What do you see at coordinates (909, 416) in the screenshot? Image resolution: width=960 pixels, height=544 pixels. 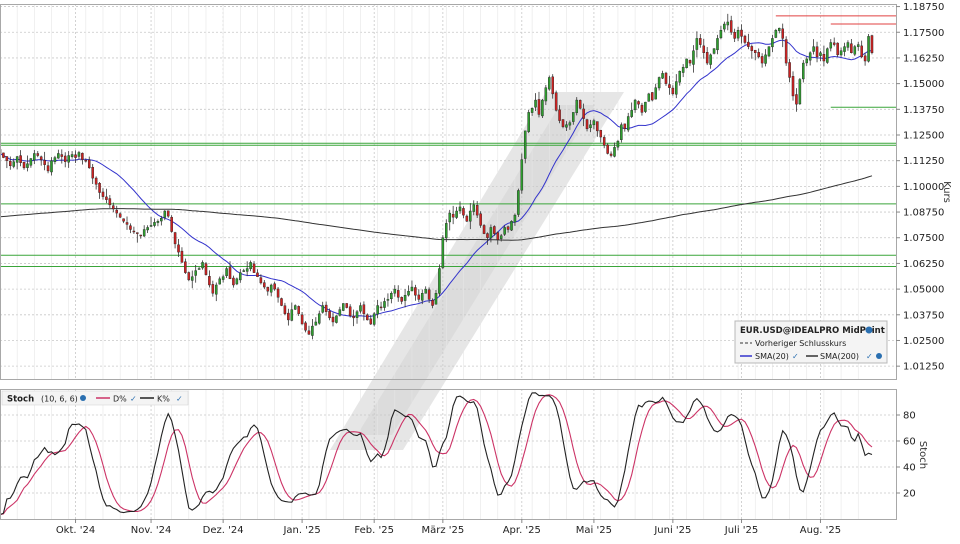 I see `stoch-tick-label: 80` at bounding box center [909, 416].